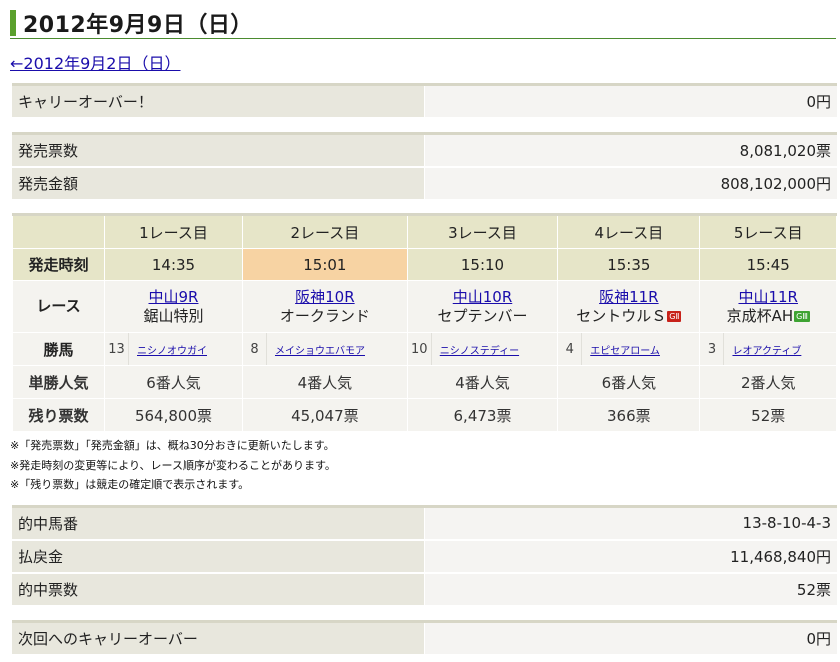  Describe the element at coordinates (218, 101) in the screenshot. I see `carryover-label: キャリーオーバー！` at that location.